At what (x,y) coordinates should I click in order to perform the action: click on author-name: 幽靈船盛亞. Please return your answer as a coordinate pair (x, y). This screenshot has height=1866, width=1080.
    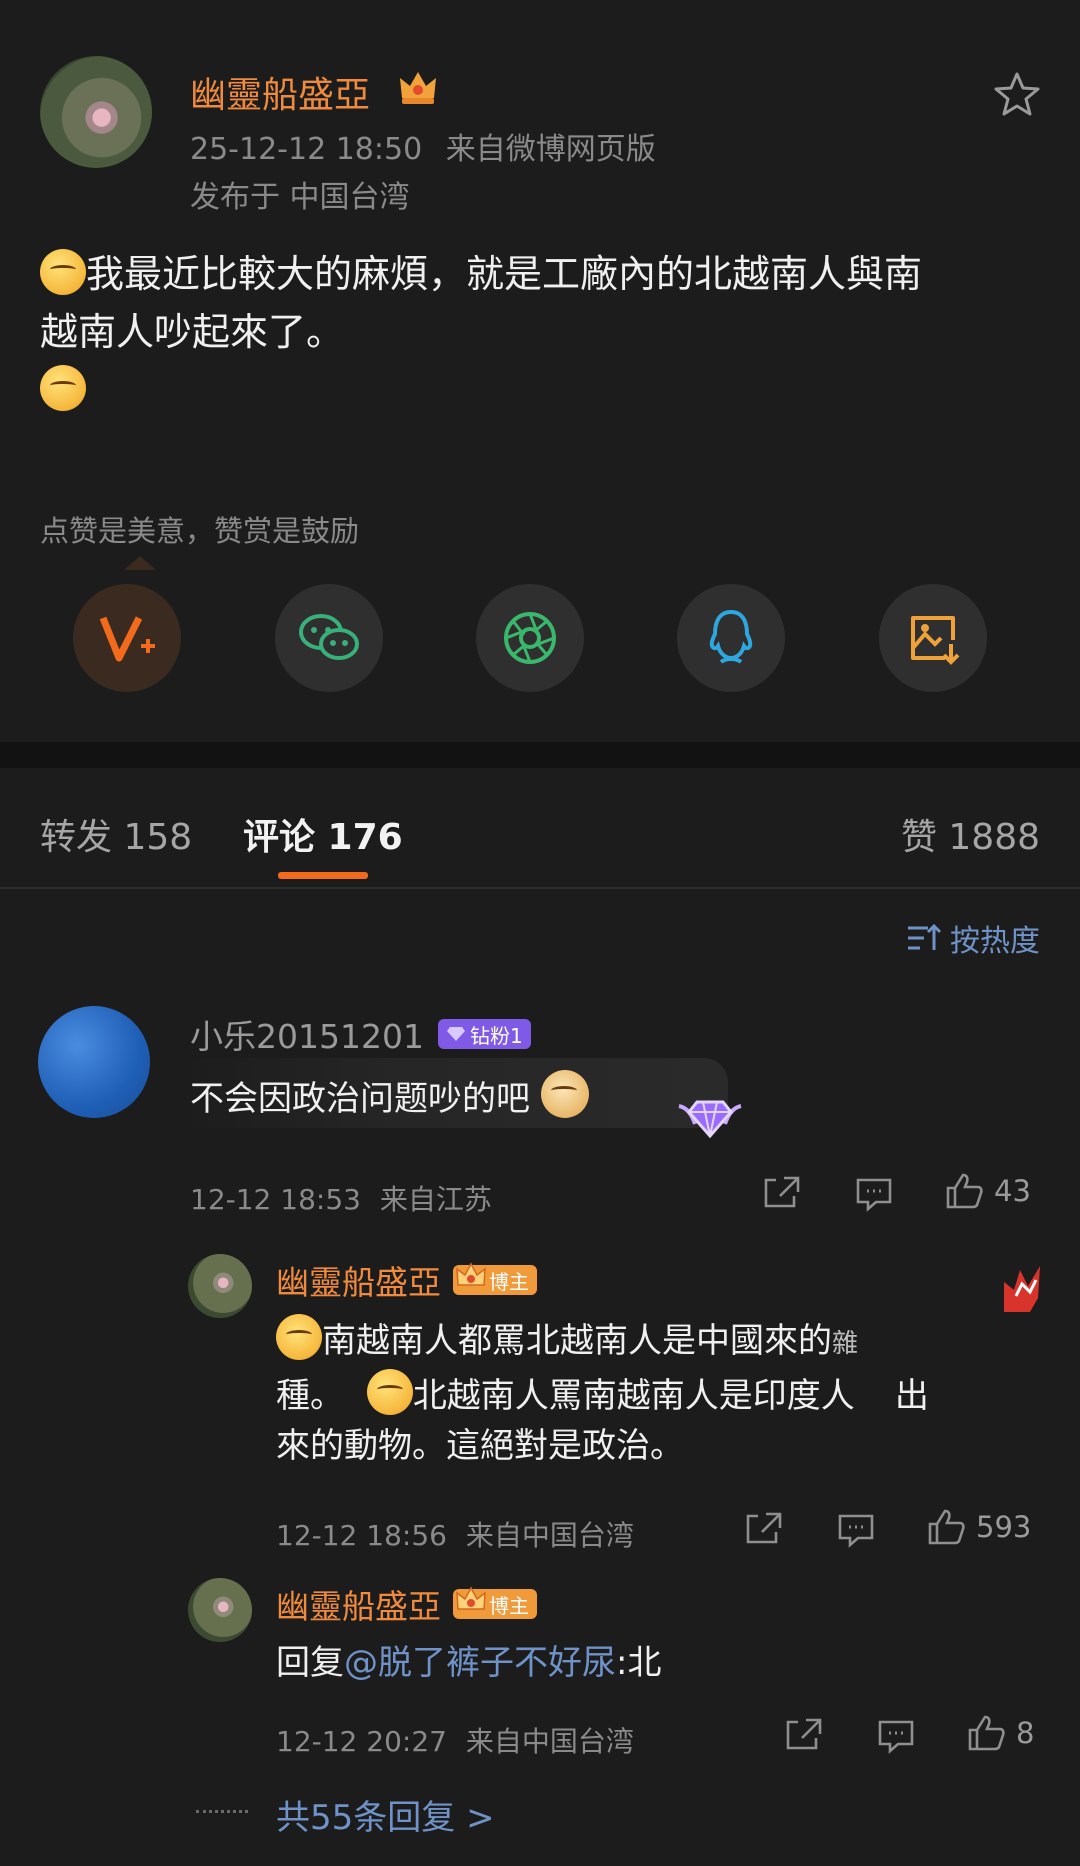
    Looking at the image, I should click on (280, 92).